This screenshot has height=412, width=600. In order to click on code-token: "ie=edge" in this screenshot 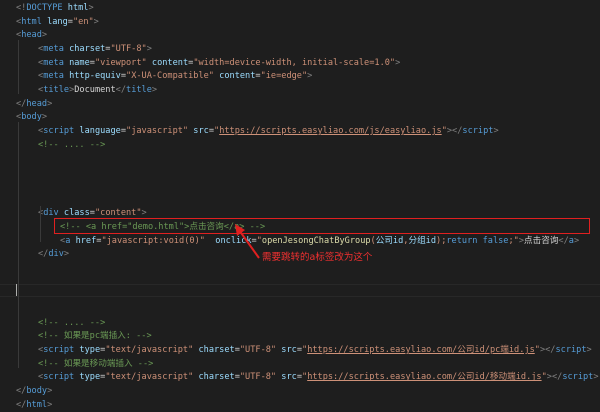, I will do `click(284, 76)`.